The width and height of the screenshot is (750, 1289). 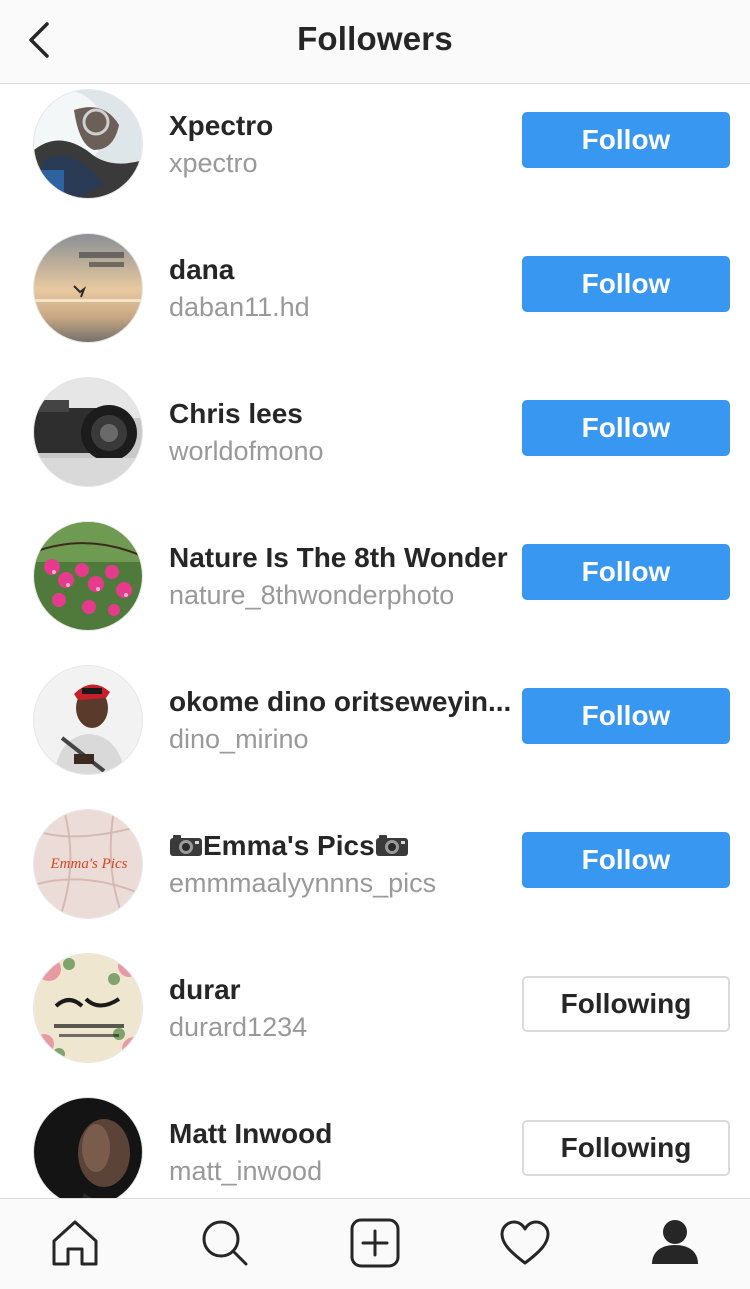 I want to click on follower-handle: xpectro, so click(x=213, y=163).